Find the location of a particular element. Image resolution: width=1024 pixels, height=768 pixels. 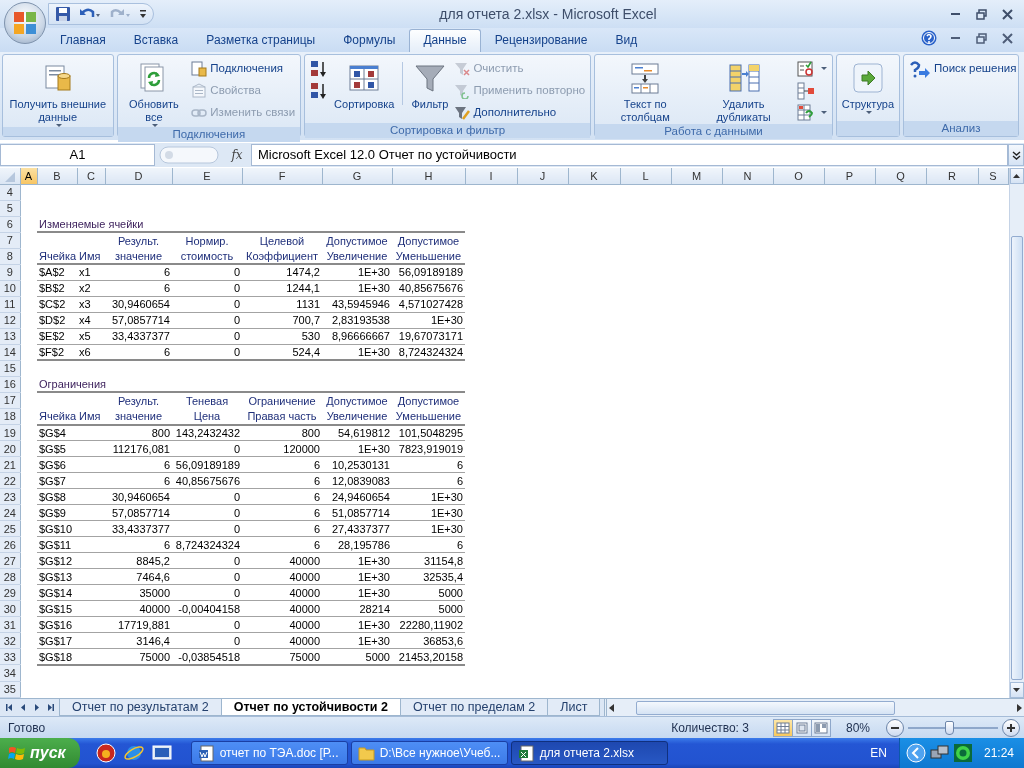

group-label: Сортировка и фильтр is located at coordinates (448, 130).